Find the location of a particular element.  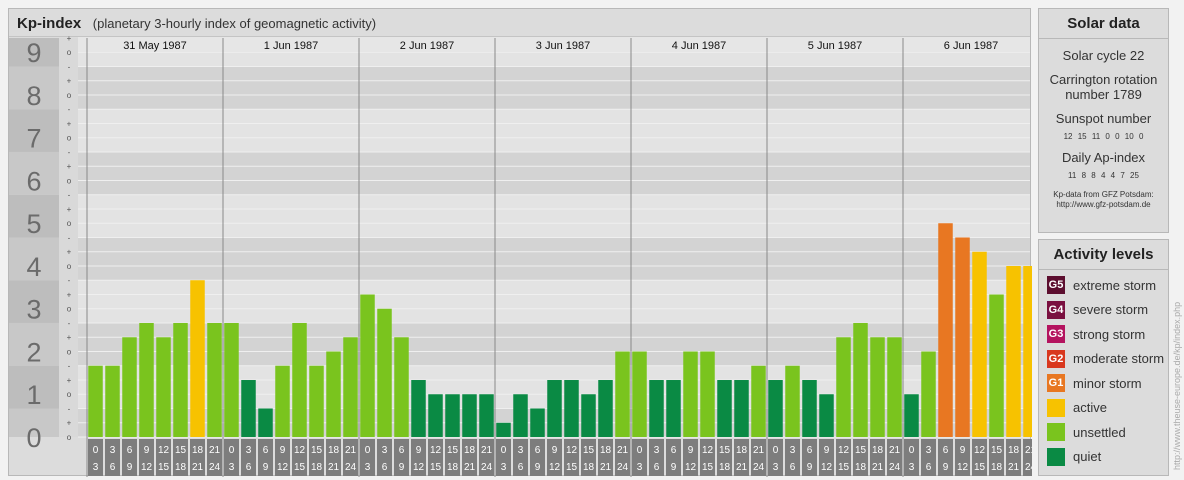

legend-item: G1 minor storm is located at coordinates (1103, 383).